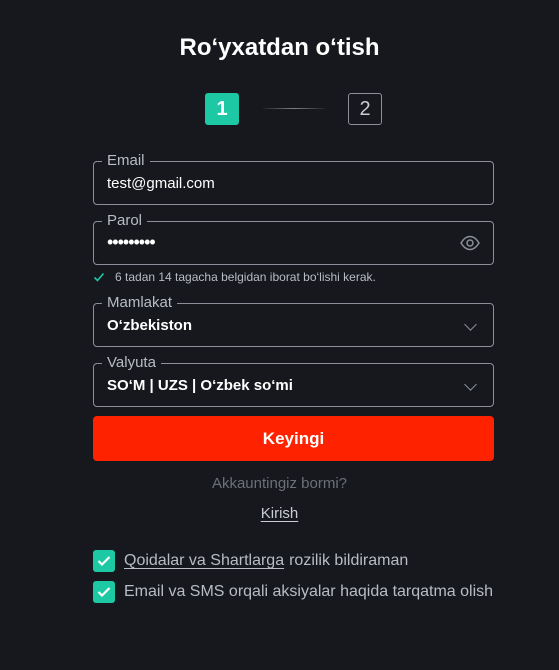 This screenshot has width=559, height=670. What do you see at coordinates (293, 381) in the screenshot?
I see `currency-select: Valyuta SO‘M | UZS | O‘zbek so‘mi` at bounding box center [293, 381].